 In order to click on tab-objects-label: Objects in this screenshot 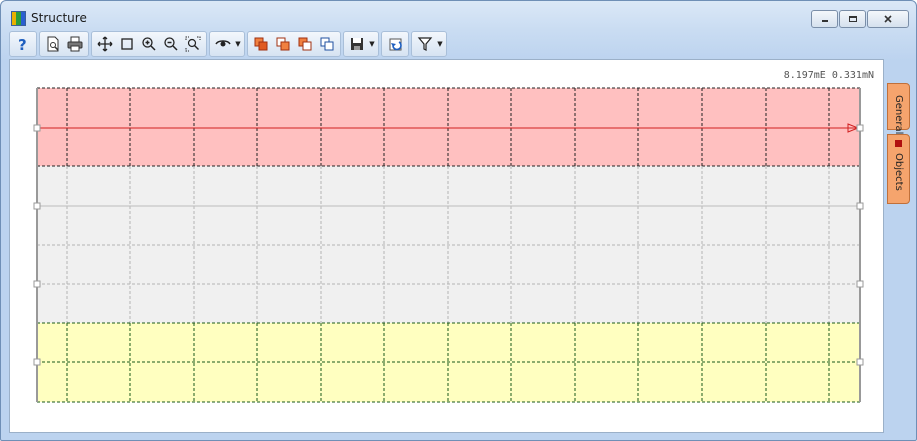, I will do `click(898, 172)`.